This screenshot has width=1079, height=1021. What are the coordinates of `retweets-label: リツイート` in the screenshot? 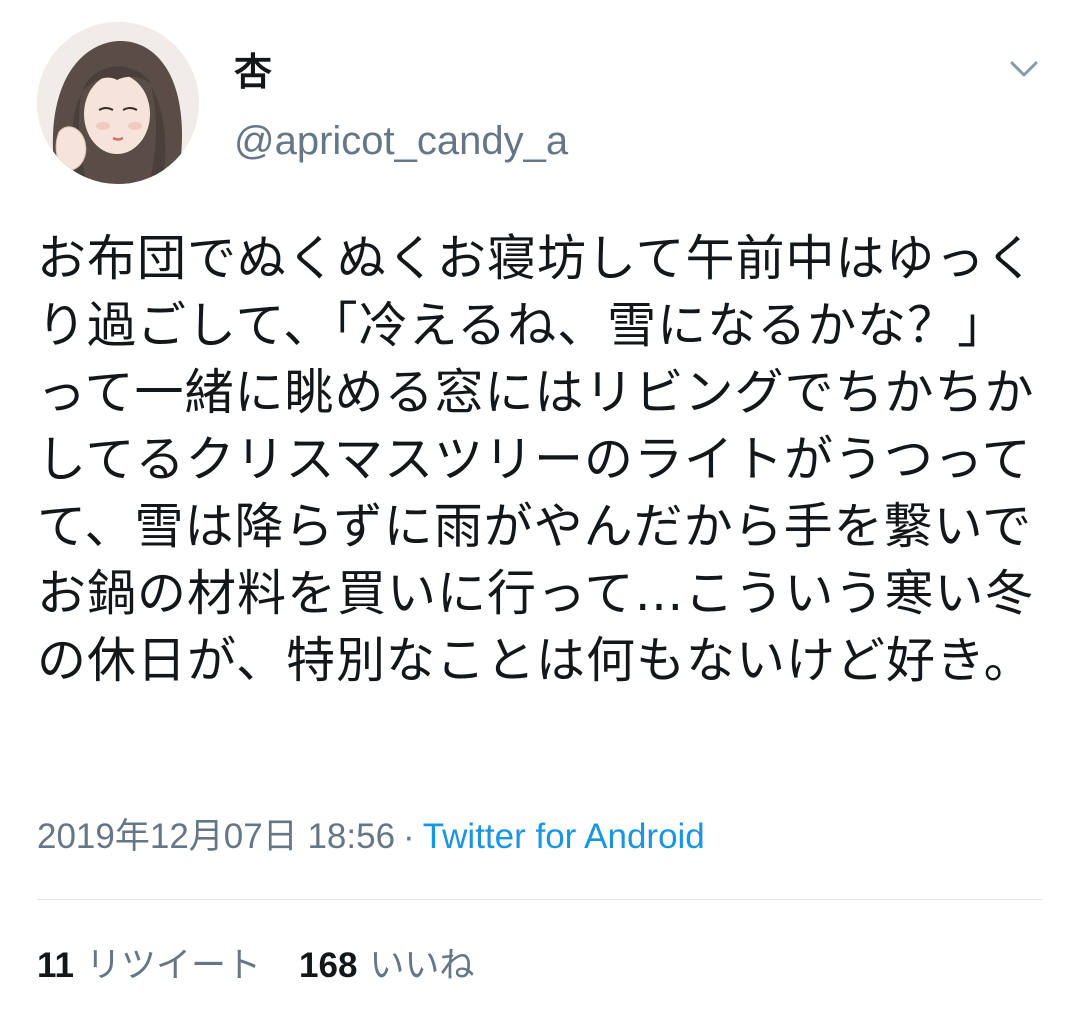 It's located at (174, 966).